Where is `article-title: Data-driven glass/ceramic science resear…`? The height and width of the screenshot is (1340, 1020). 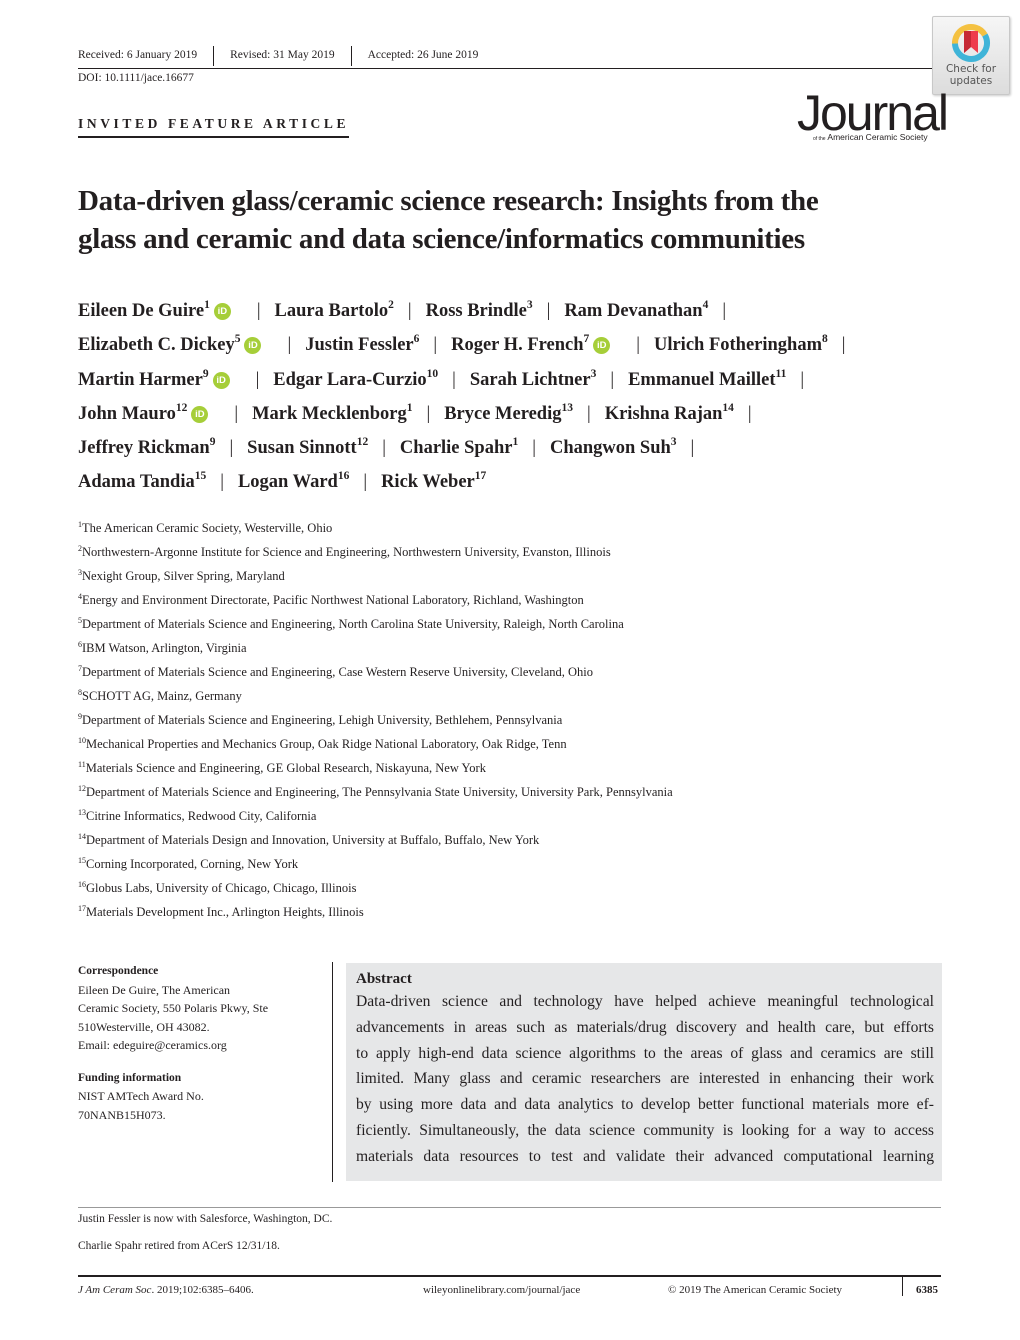
article-title: Data-driven glass/ceramic science resear… is located at coordinates (508, 220).